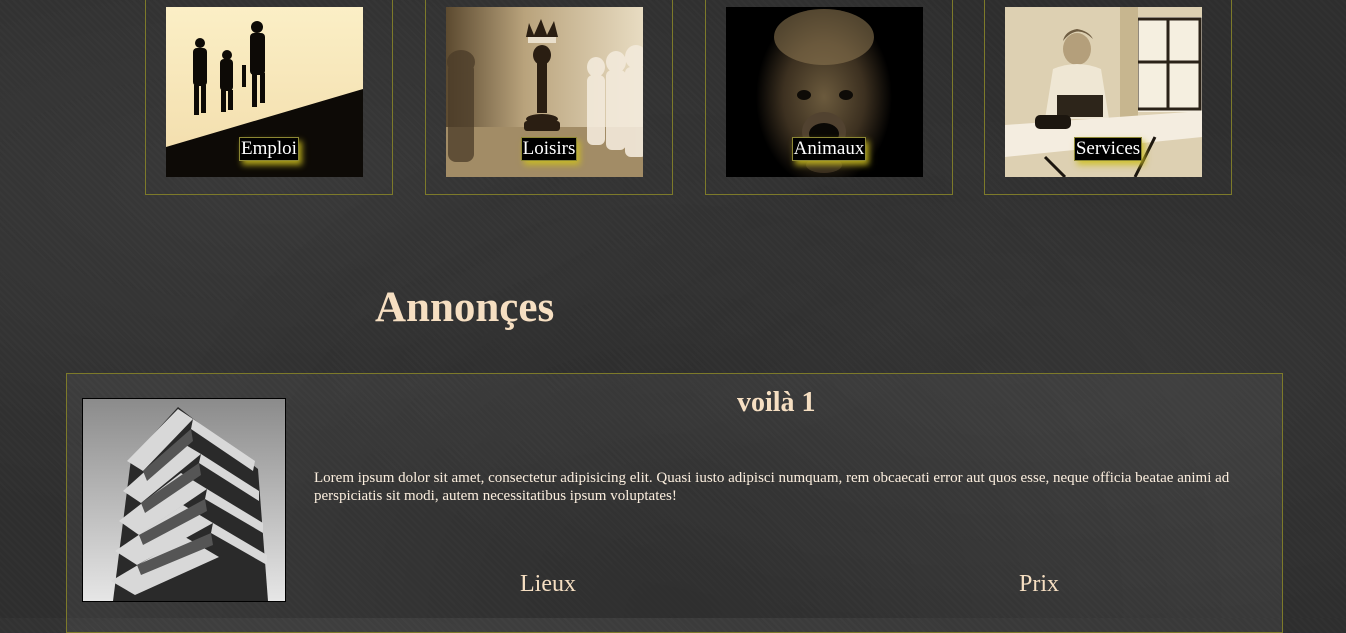  What do you see at coordinates (829, 149) in the screenshot?
I see `category-label-animaux: Animaux` at bounding box center [829, 149].